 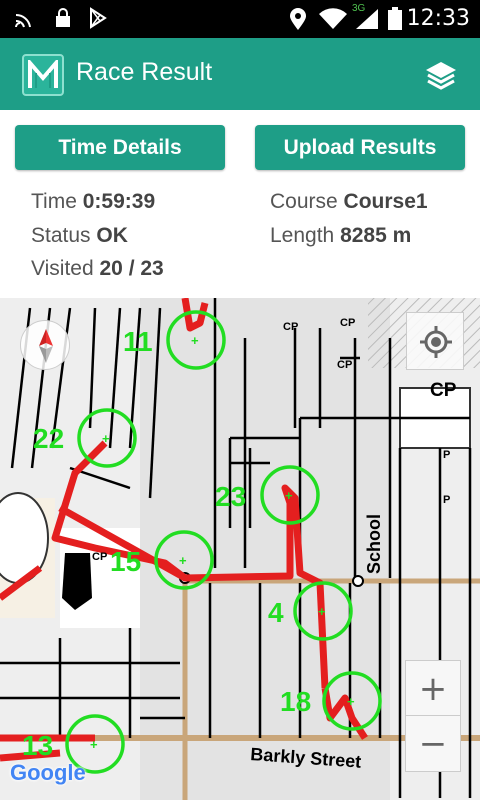 I want to click on compass-icon, so click(x=46, y=346).